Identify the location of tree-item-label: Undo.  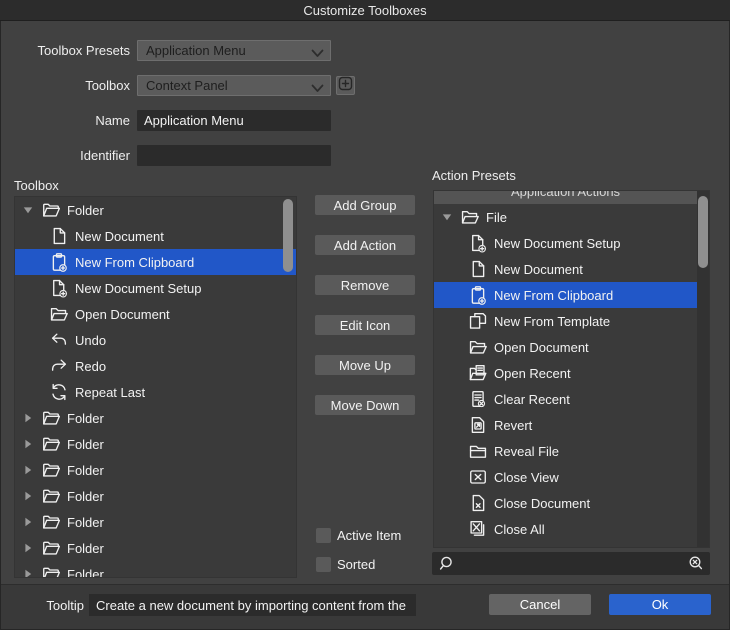
(91, 340).